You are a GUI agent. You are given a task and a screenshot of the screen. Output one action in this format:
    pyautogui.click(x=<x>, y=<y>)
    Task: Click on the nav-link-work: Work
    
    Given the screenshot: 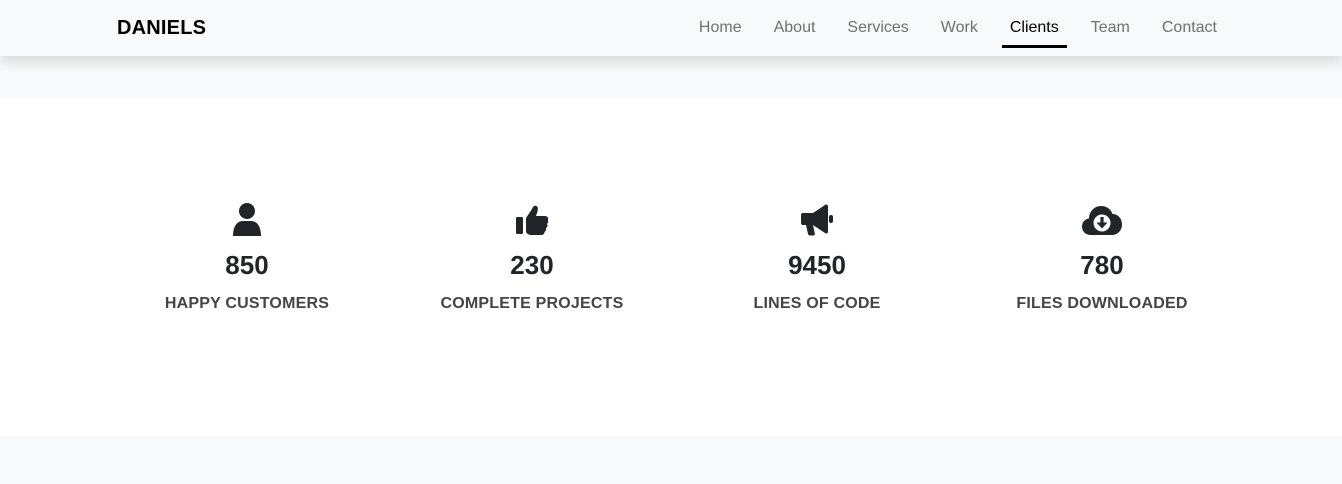 What is the action you would take?
    pyautogui.click(x=959, y=24)
    